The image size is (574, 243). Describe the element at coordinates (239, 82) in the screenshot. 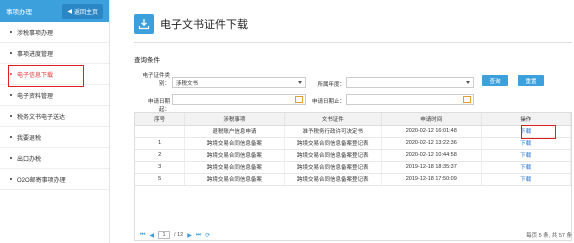

I see `cert-type-select: 涉税文书` at that location.